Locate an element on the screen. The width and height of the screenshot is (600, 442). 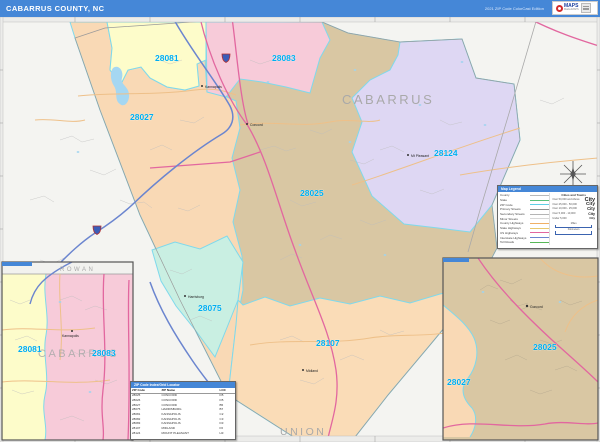
inset-zip-28025: 28025 is located at coordinates (545, 347).